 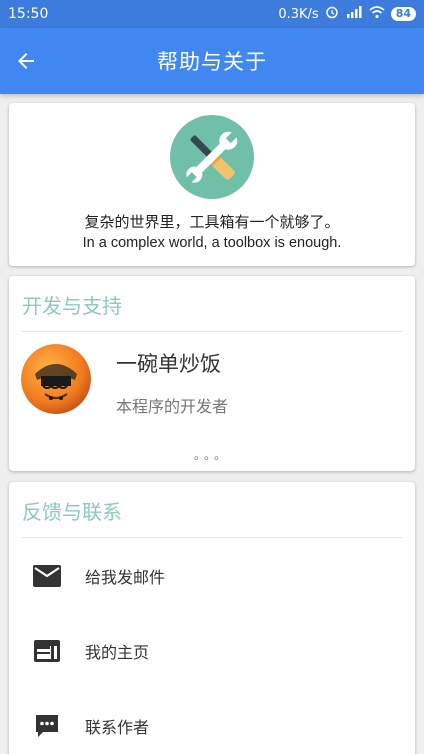 What do you see at coordinates (212, 14) in the screenshot?
I see `status-bar: 15:50 0.3K/s 84` at bounding box center [212, 14].